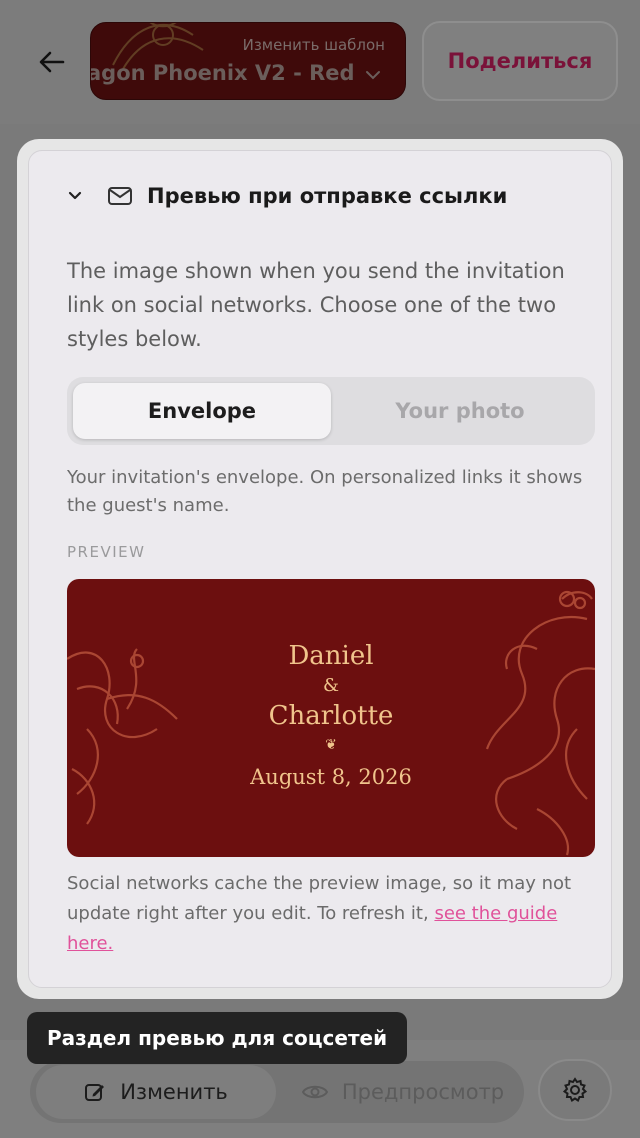 This screenshot has width=640, height=1138. I want to click on card-name-2: Charlotte, so click(331, 716).